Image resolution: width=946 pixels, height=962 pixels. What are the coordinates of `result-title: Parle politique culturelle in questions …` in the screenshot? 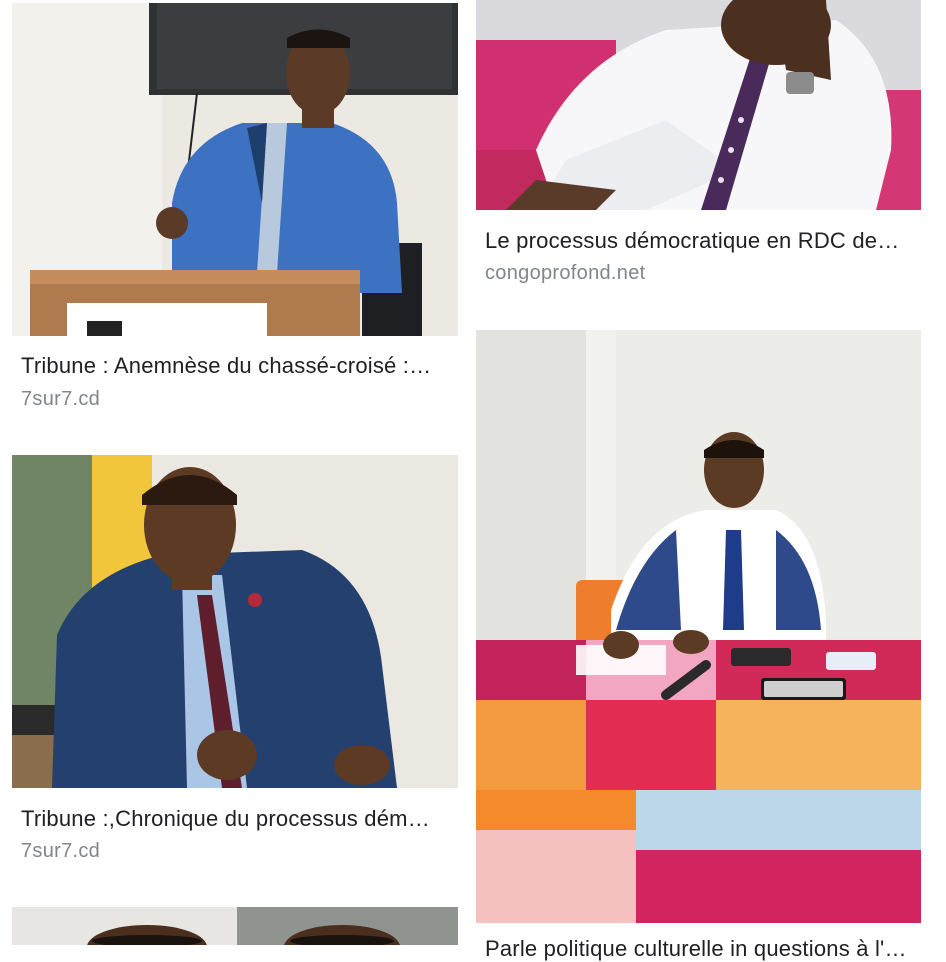 It's located at (697, 949).